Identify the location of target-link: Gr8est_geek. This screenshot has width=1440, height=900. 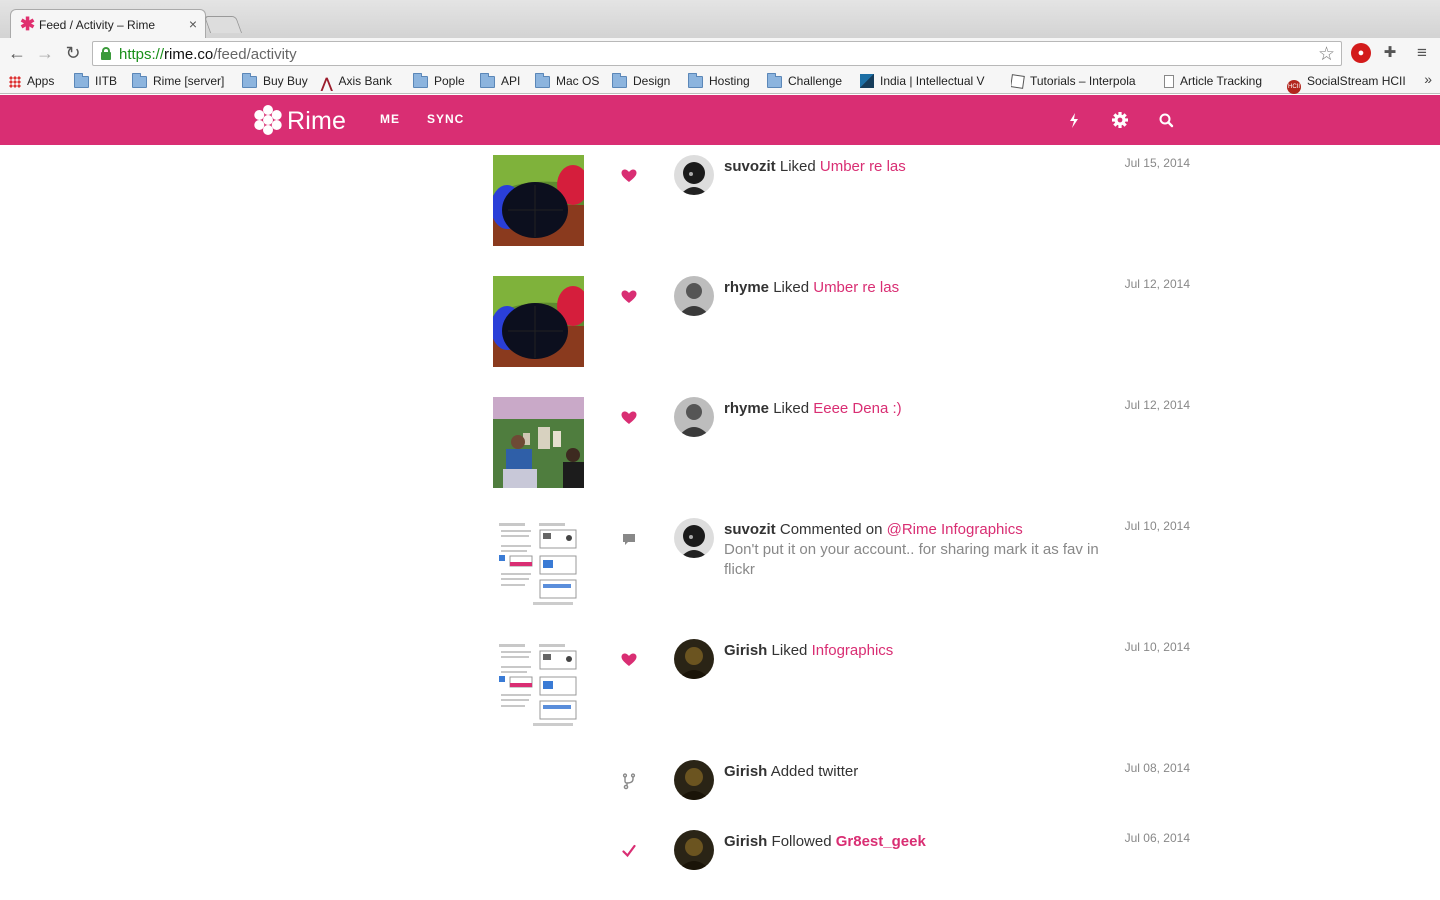
(881, 841).